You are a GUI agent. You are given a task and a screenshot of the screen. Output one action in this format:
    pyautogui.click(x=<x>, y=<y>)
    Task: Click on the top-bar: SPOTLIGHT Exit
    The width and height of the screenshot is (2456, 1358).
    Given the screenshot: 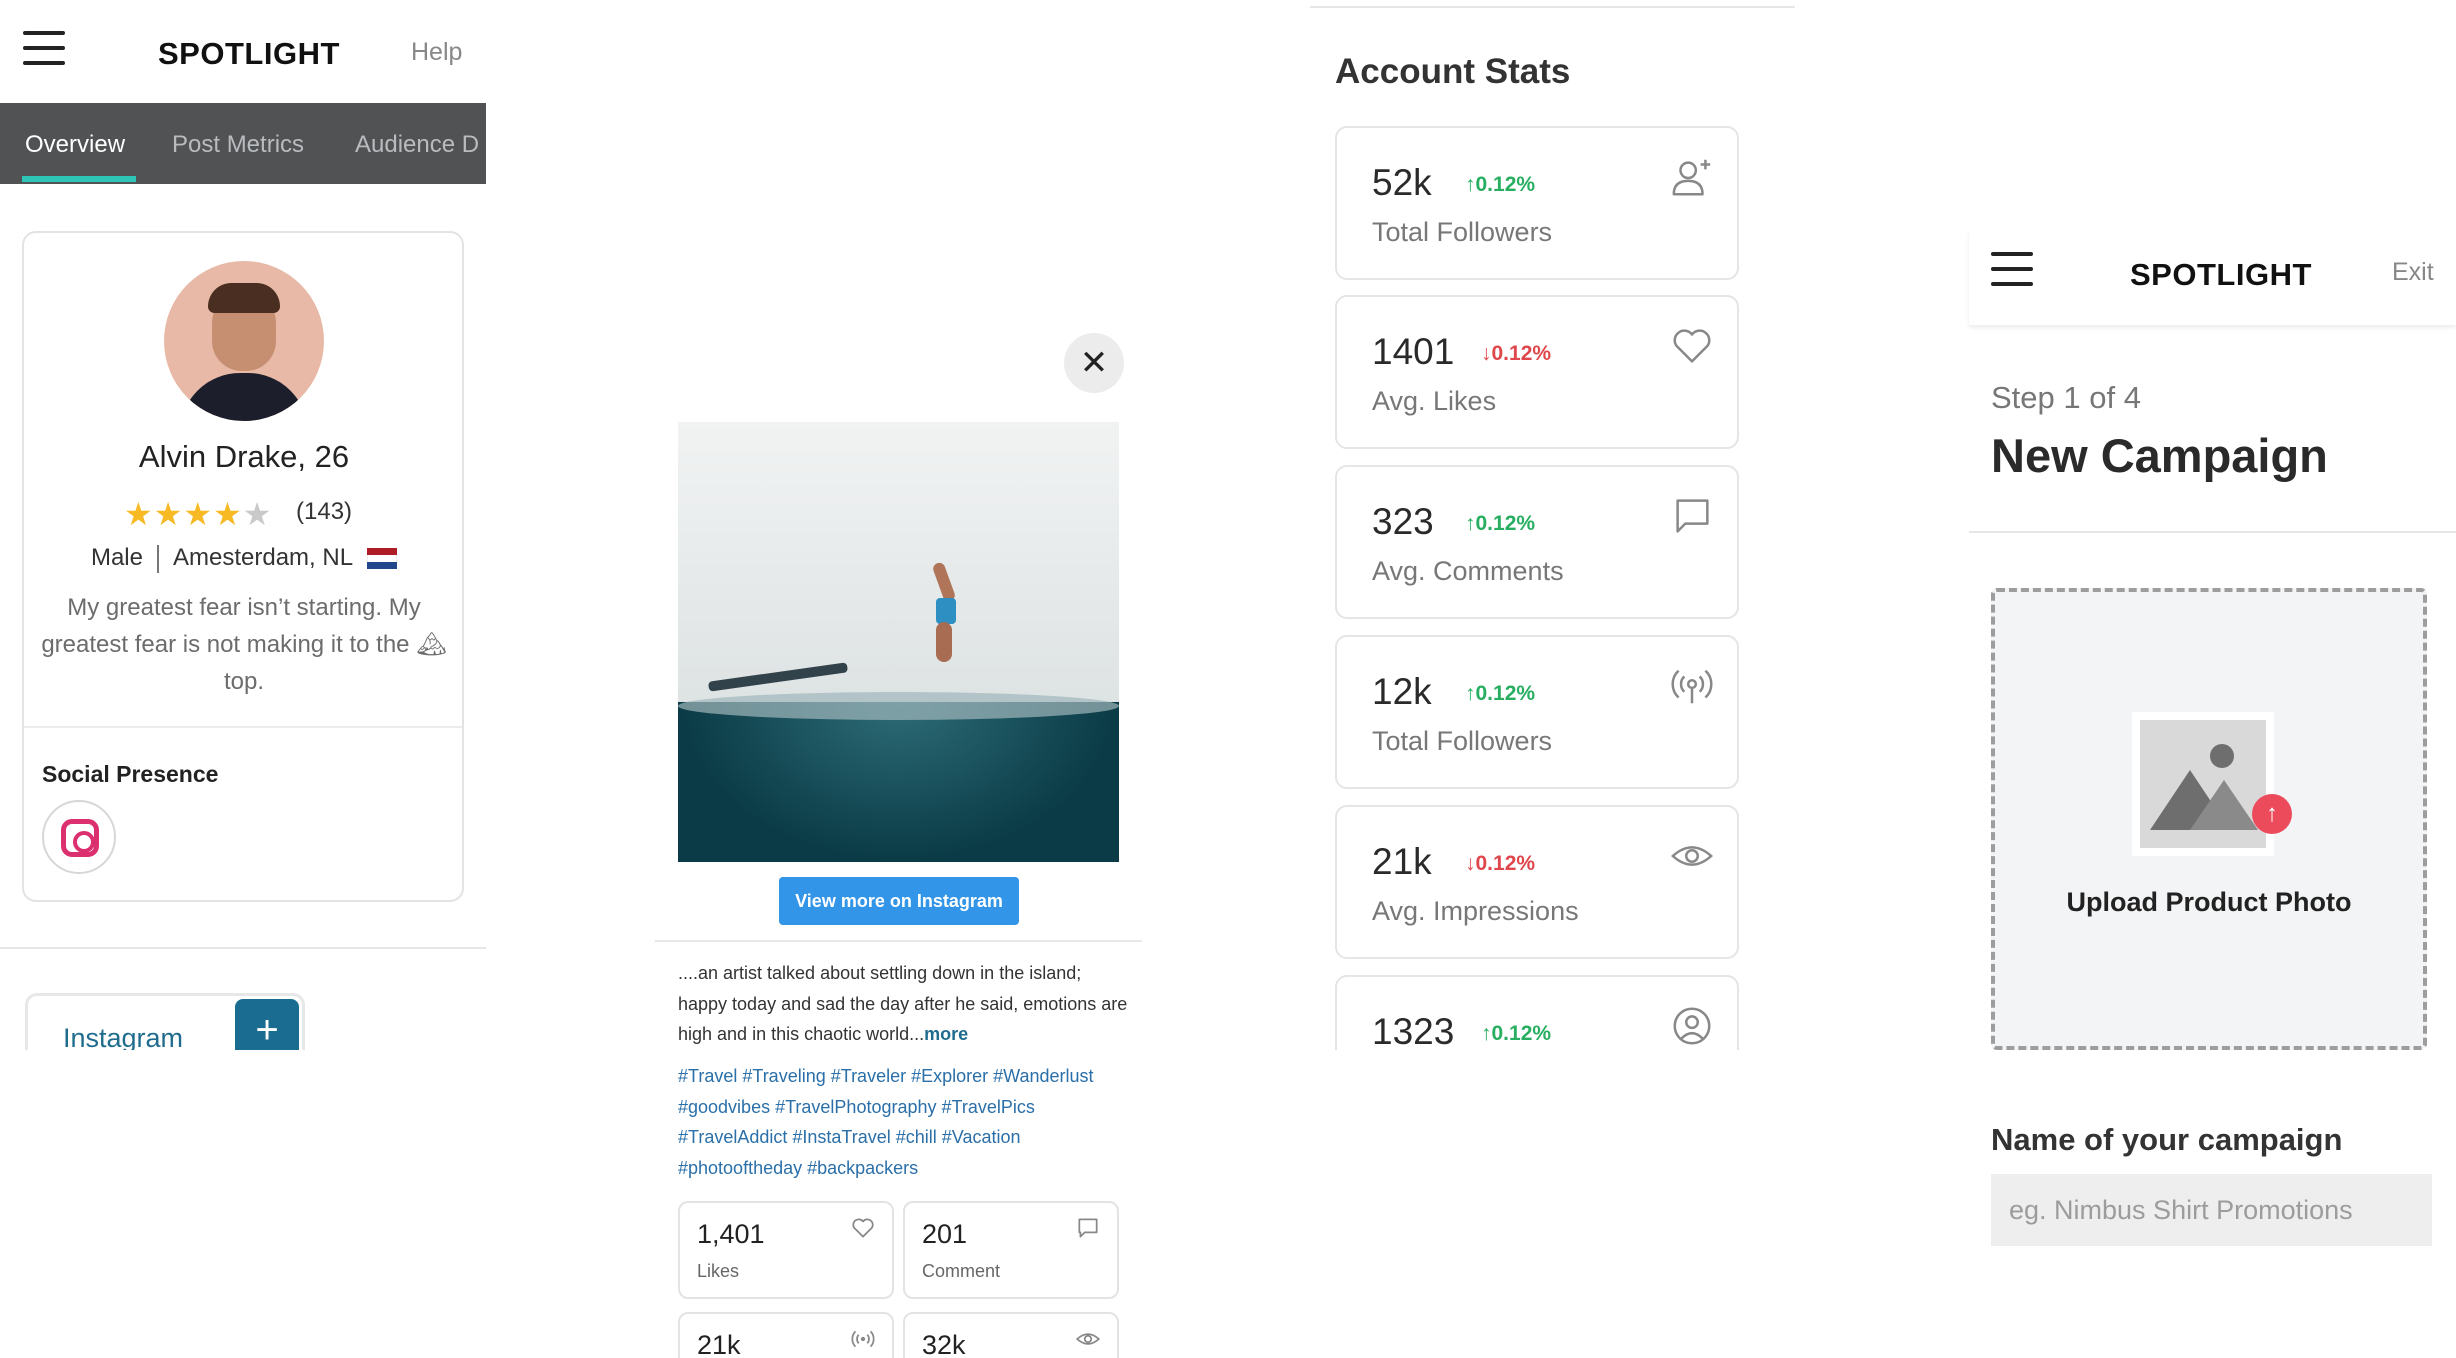 What is the action you would take?
    pyautogui.click(x=2212, y=277)
    